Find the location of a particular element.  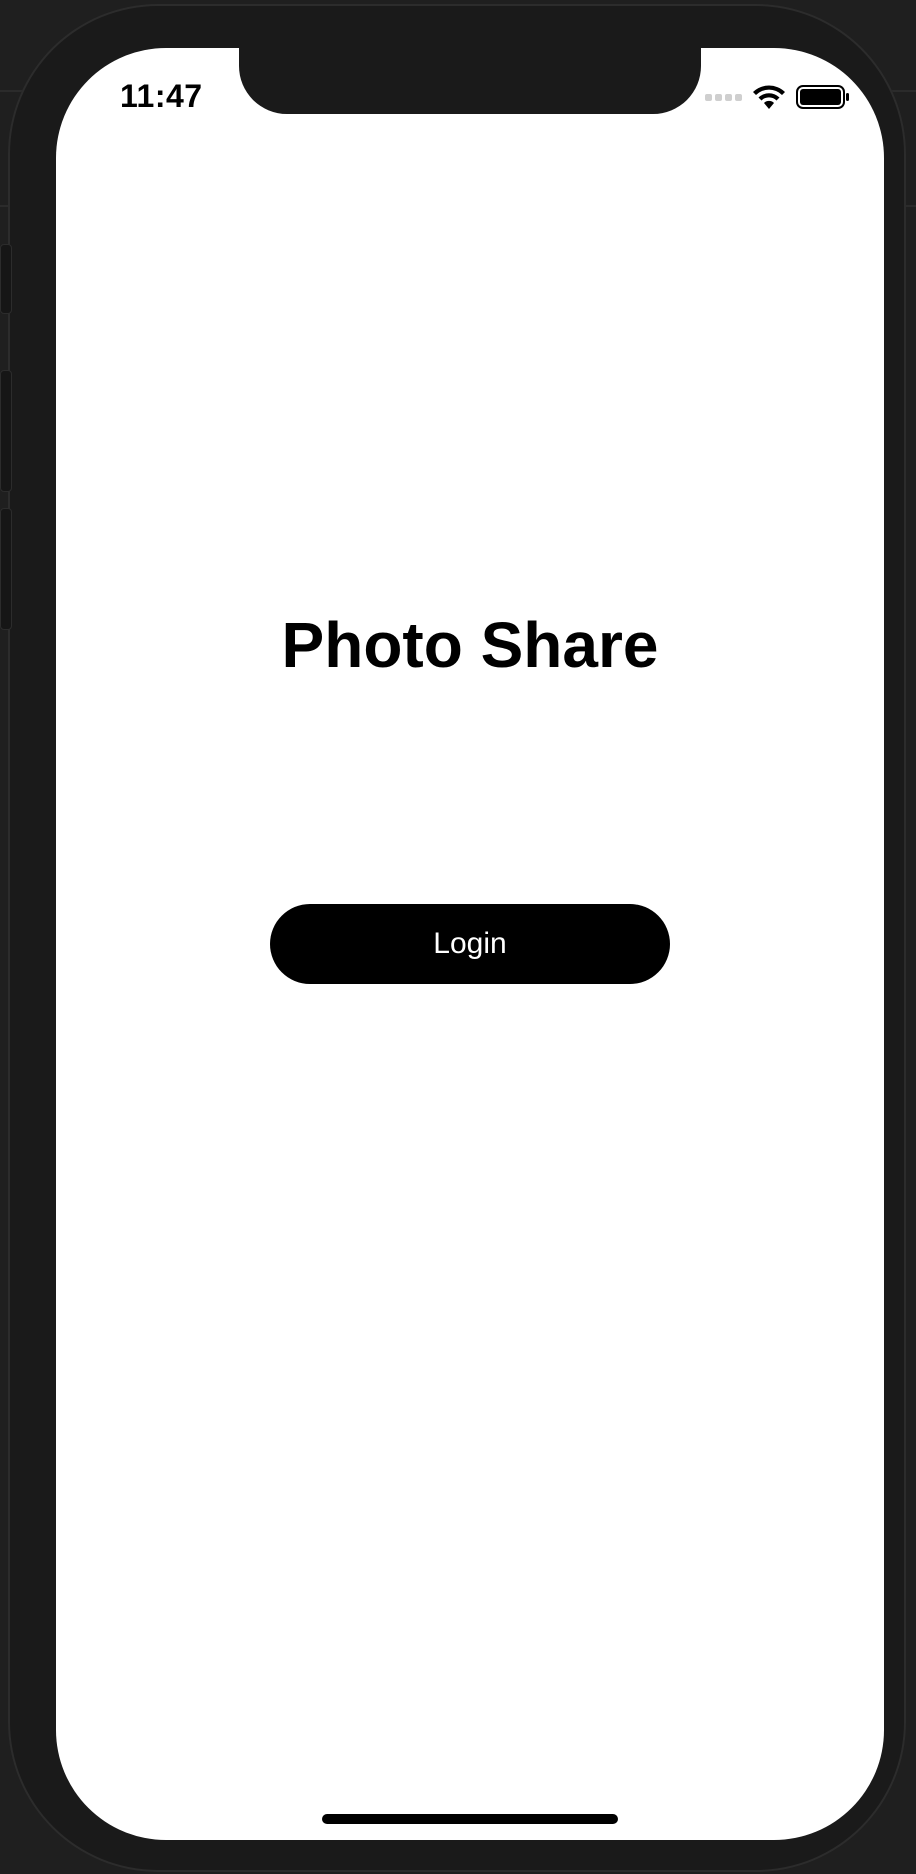

app-title: Photo Share is located at coordinates (470, 645).